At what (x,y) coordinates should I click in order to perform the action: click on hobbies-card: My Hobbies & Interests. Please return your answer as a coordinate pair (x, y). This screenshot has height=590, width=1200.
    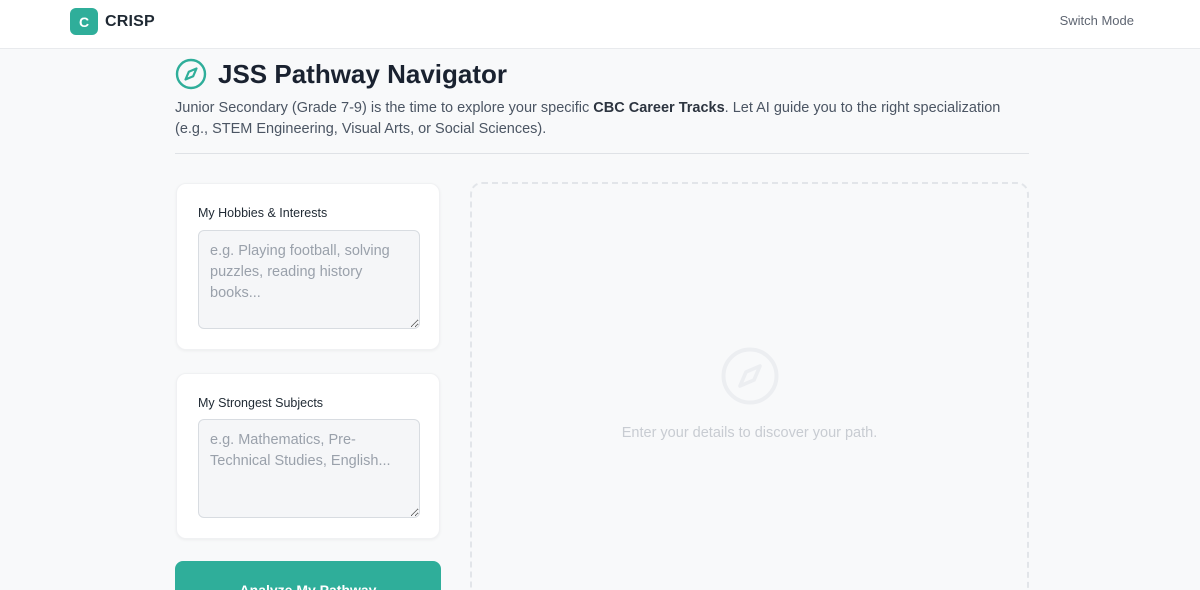
    Looking at the image, I should click on (308, 266).